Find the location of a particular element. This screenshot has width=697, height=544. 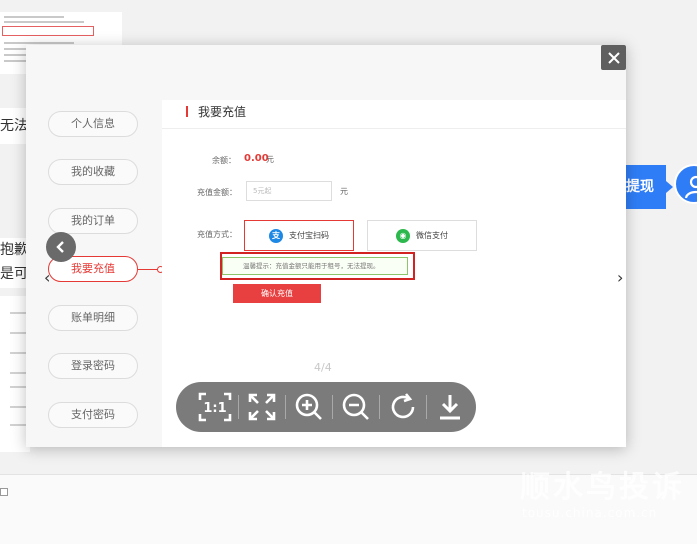

watermark: 顺水鸟投诉 is located at coordinates (602, 487).